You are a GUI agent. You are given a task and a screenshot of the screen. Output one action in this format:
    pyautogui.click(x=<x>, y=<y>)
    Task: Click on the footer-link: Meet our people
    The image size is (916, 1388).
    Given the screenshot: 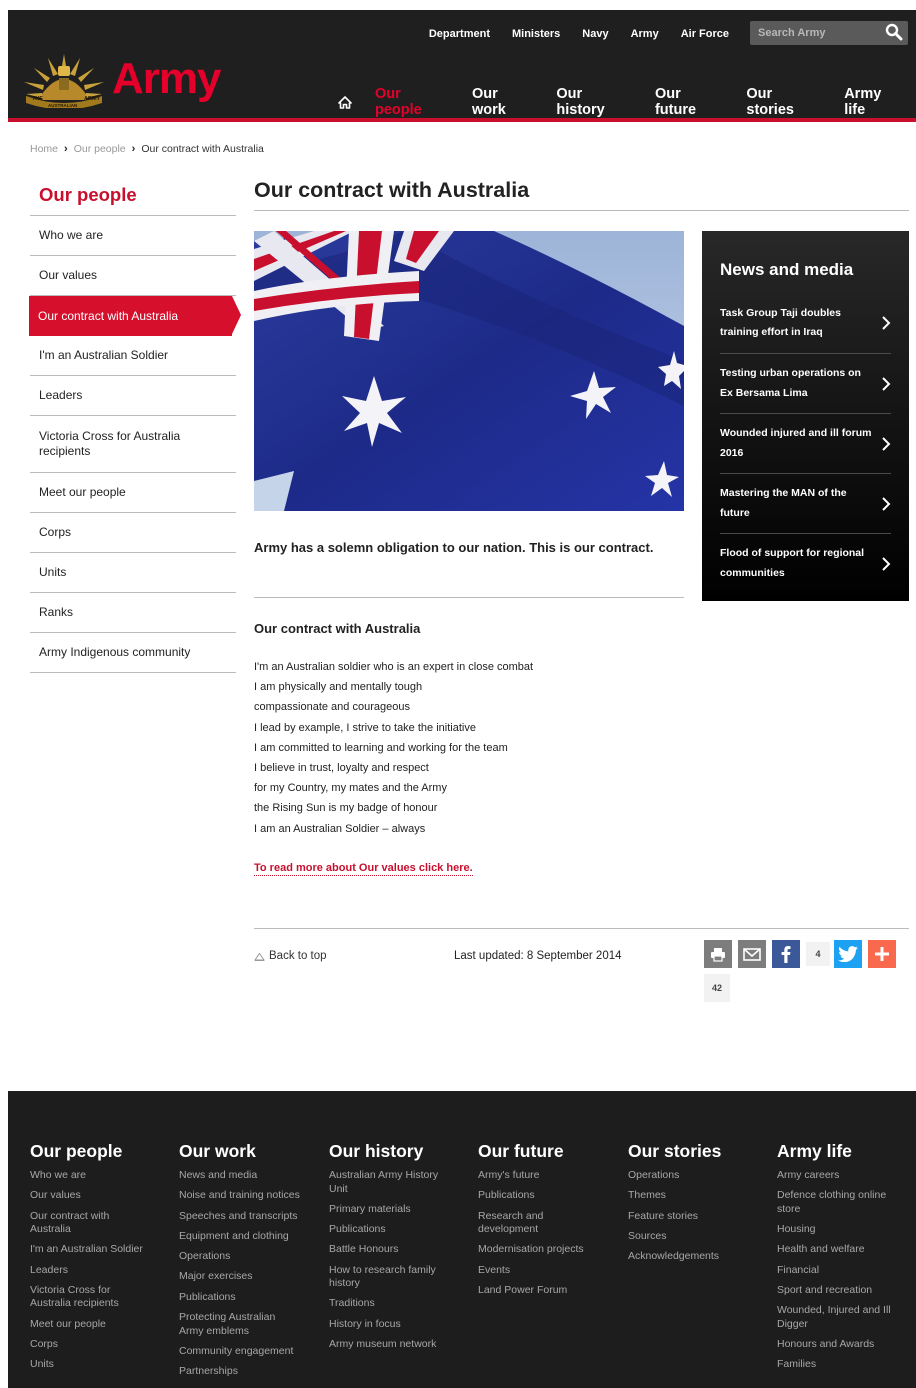 What is the action you would take?
    pyautogui.click(x=100, y=1325)
    